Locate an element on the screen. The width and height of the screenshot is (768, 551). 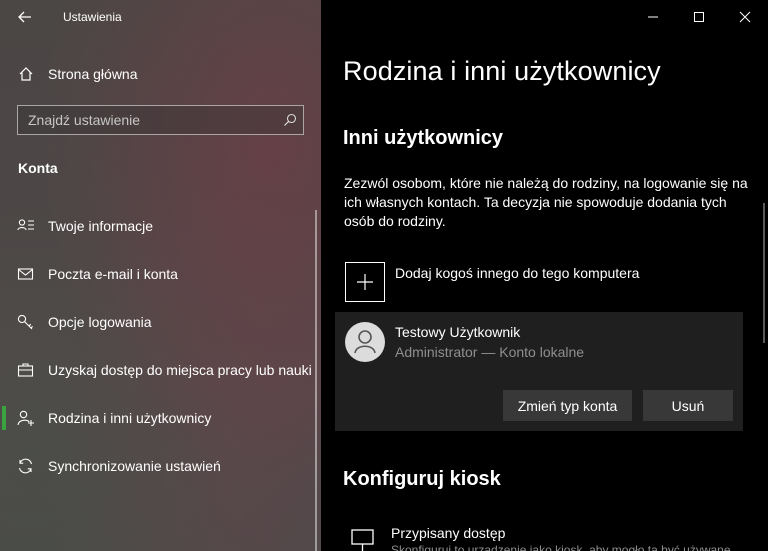
add-user-tile is located at coordinates (365, 282).